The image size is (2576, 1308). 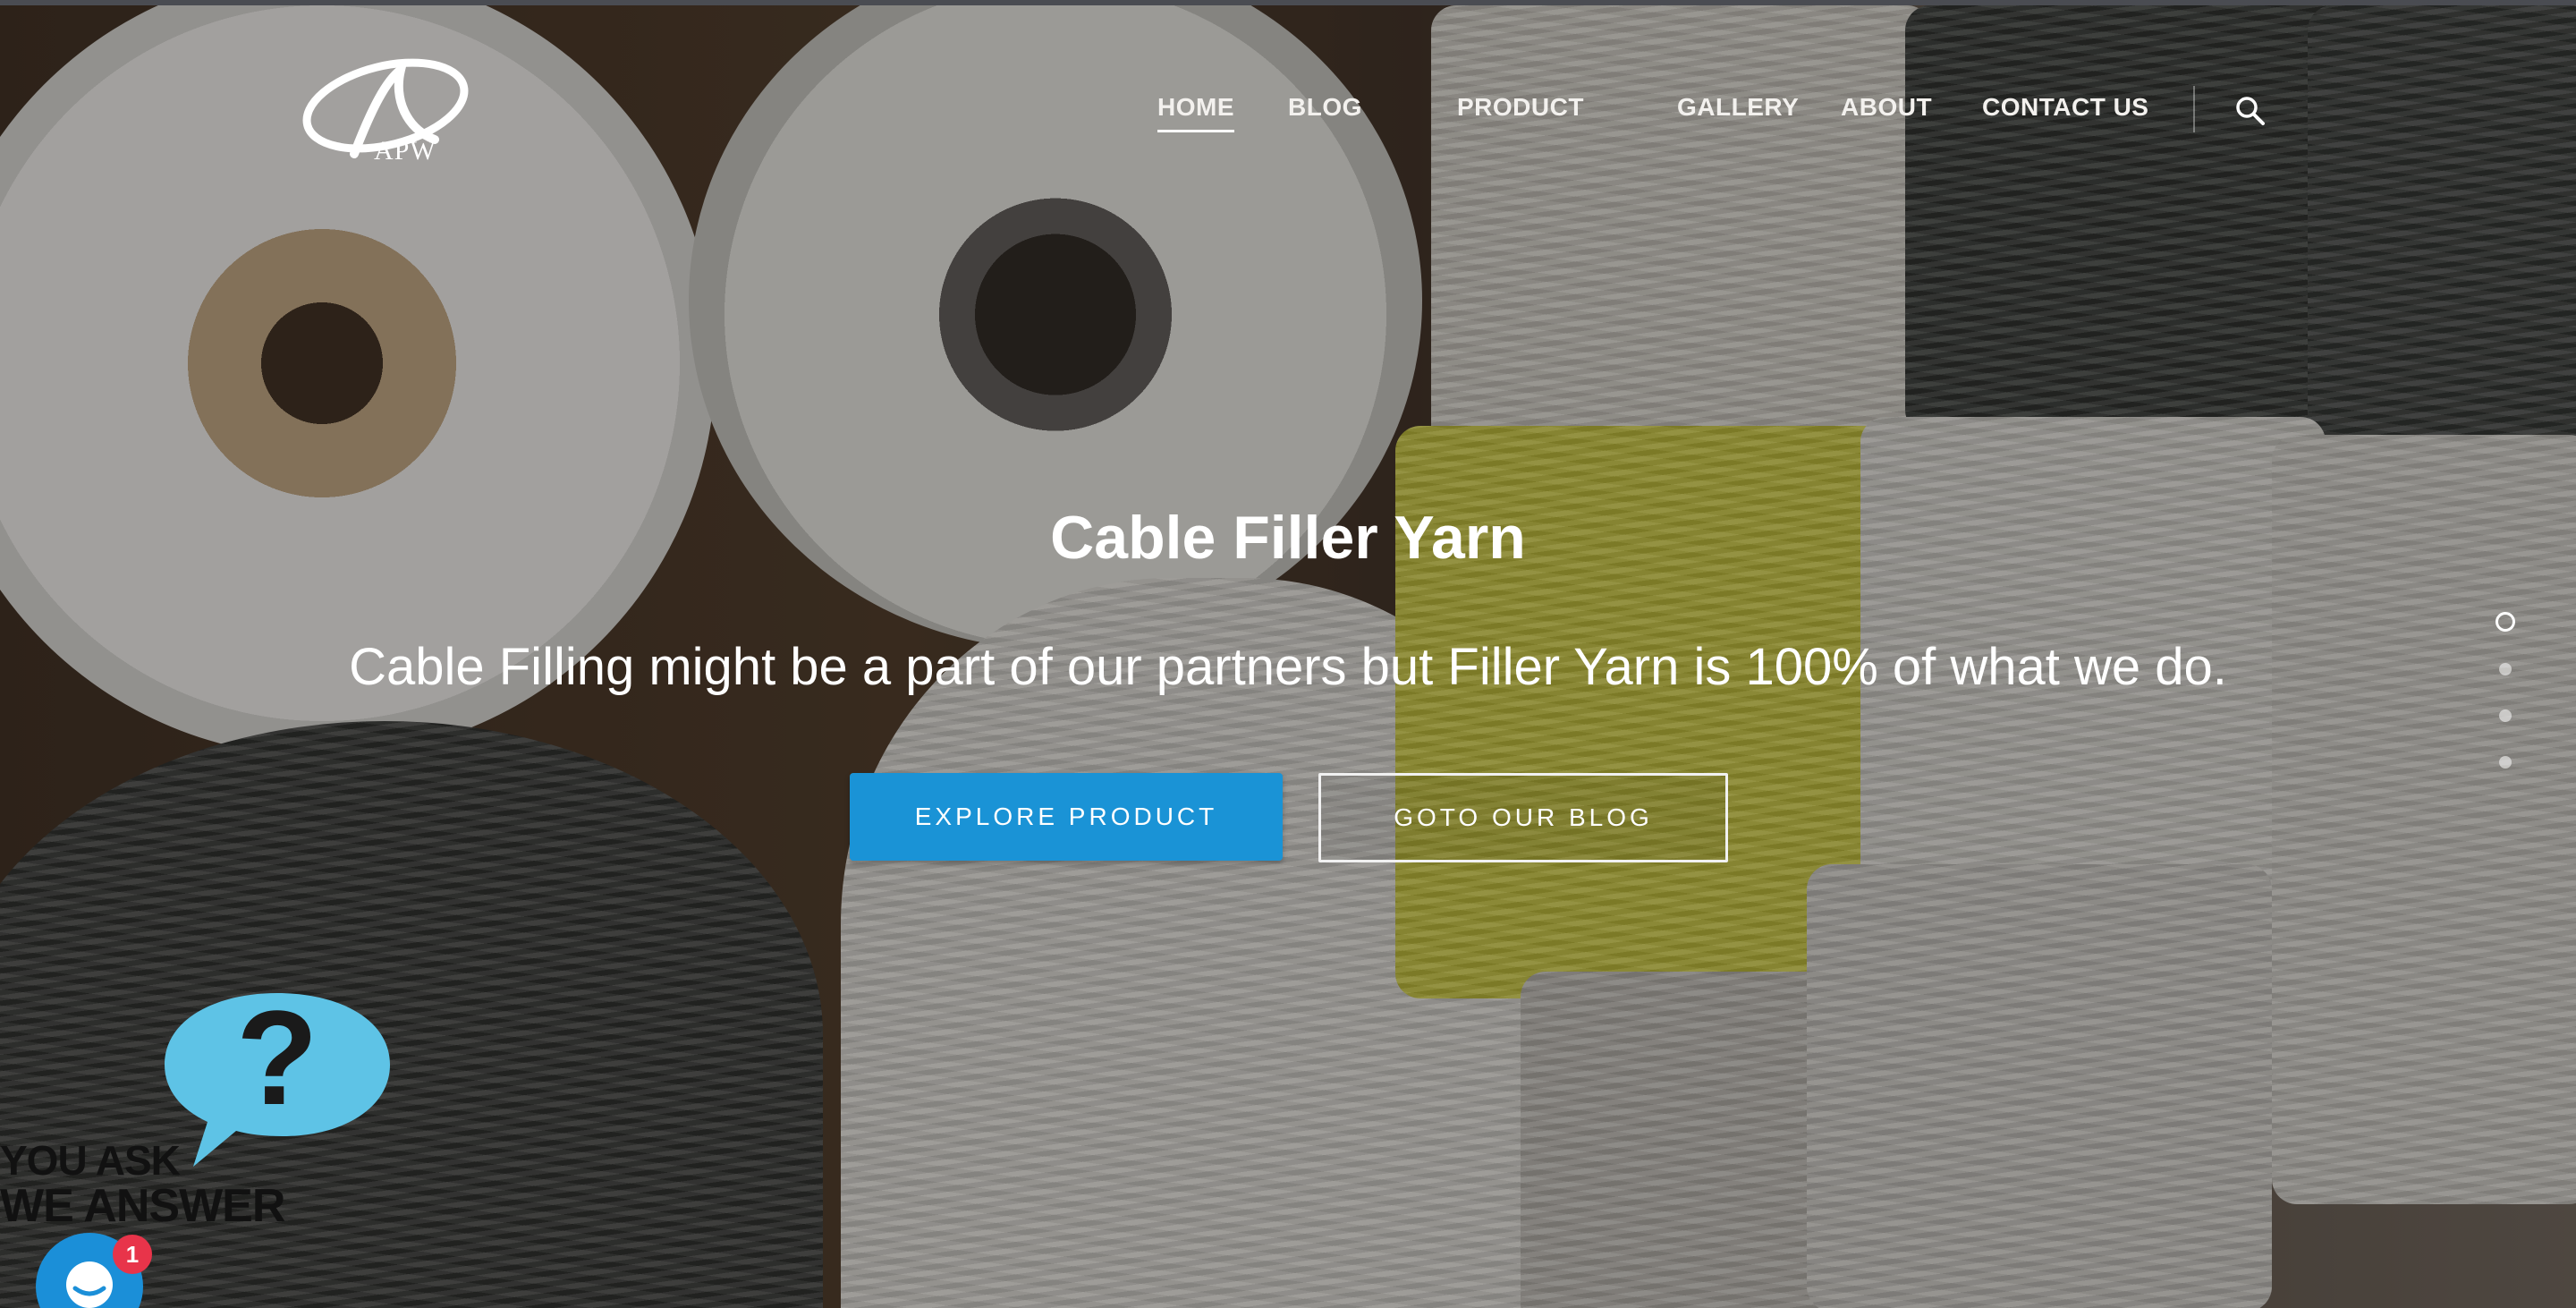 What do you see at coordinates (1288, 2) in the screenshot?
I see `browser-top-edge` at bounding box center [1288, 2].